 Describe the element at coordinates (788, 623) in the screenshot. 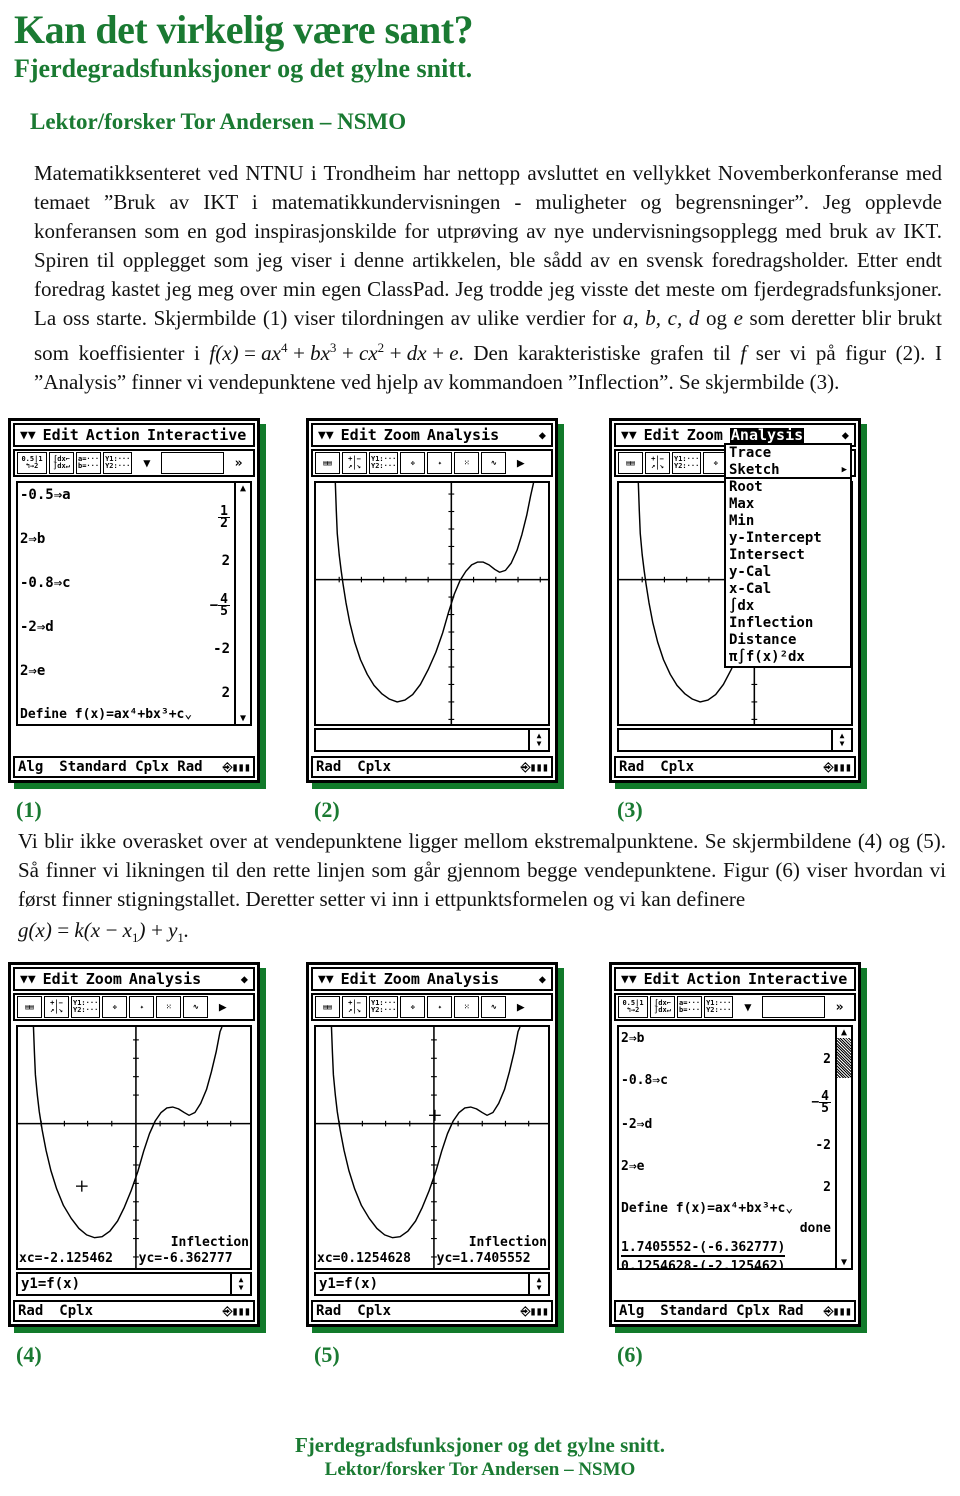

I see `analysis-item-inflection: Inflection` at that location.